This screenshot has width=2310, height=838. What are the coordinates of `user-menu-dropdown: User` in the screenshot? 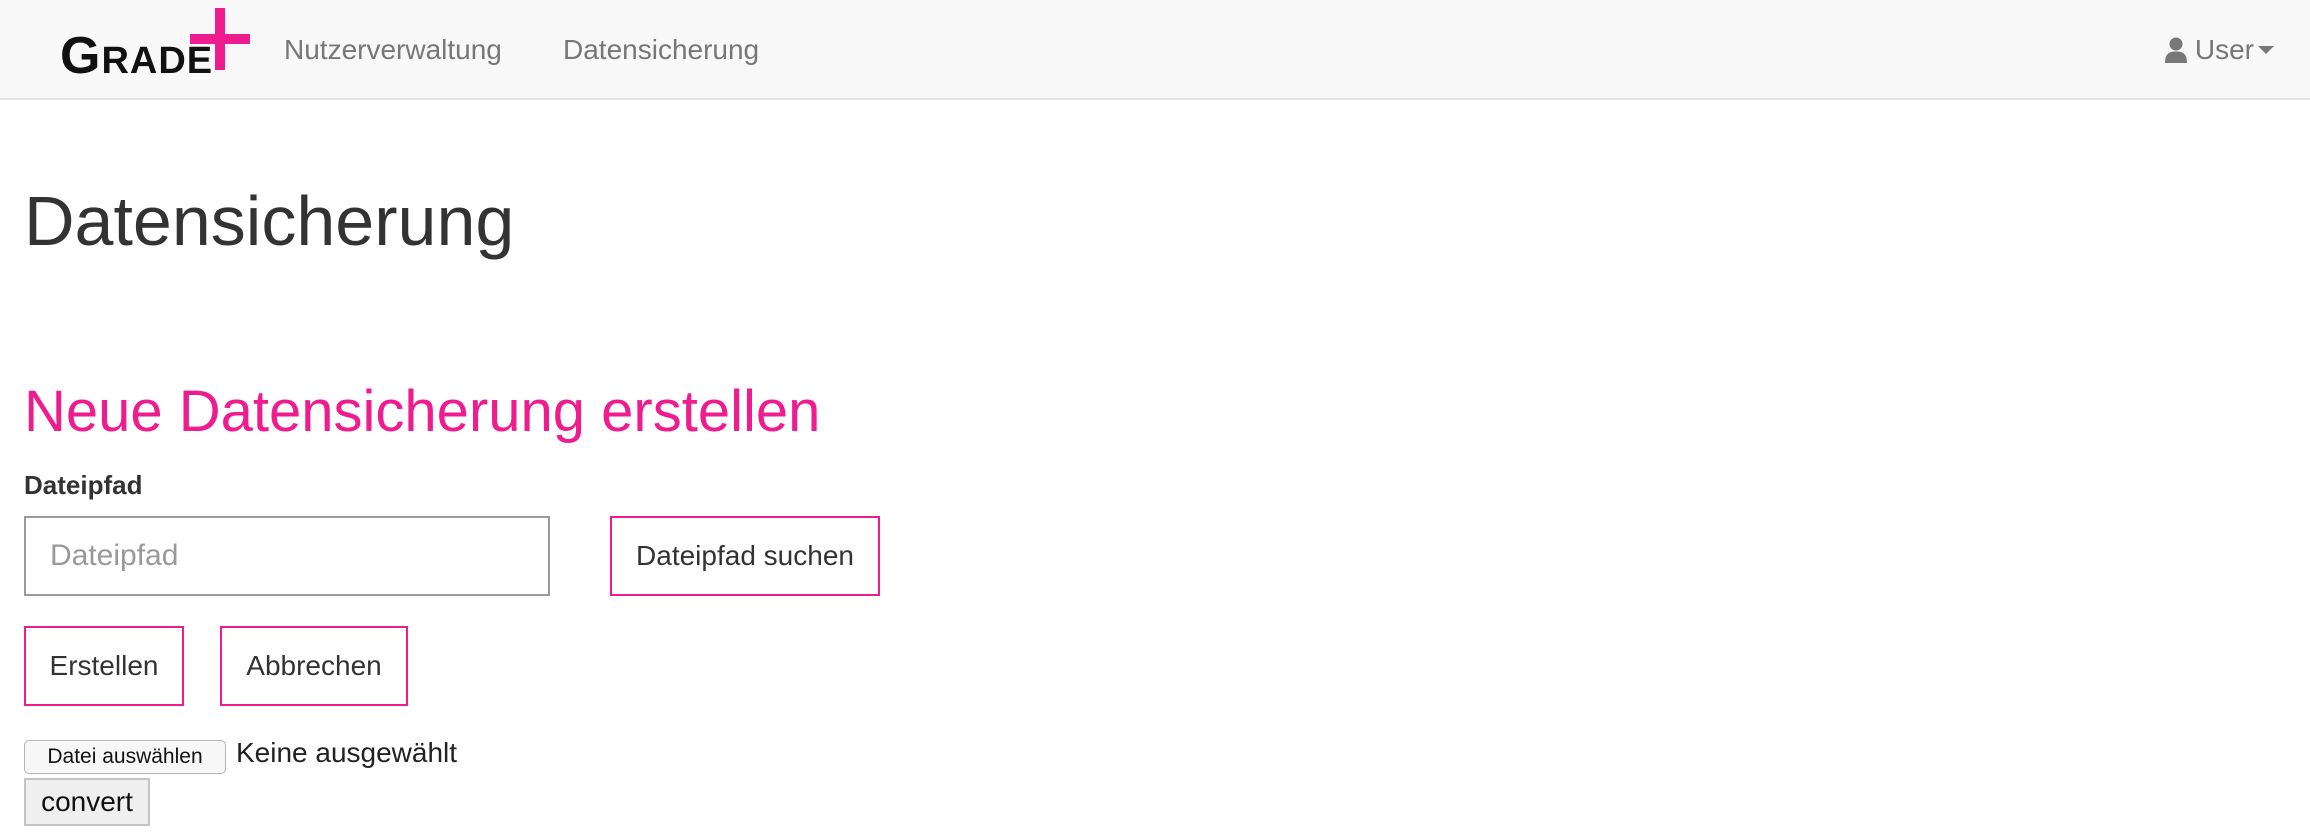 It's located at (2219, 50).